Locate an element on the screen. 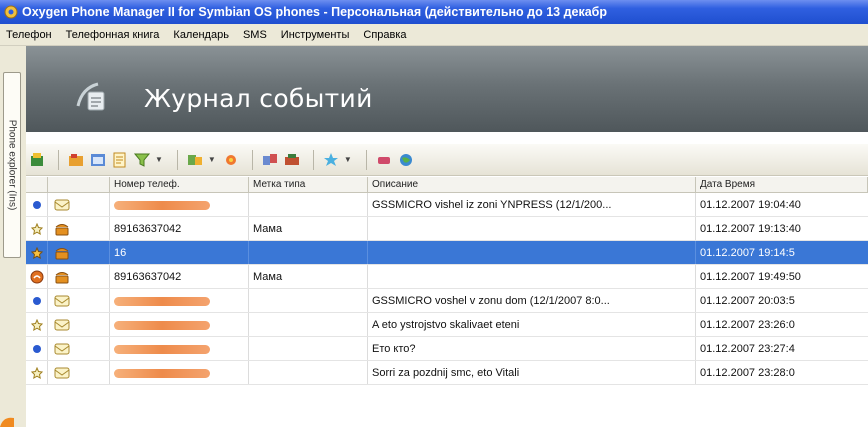 The width and height of the screenshot is (868, 427). description-cell: A eto ystrojstvo skalivaet eteni is located at coordinates (532, 324).